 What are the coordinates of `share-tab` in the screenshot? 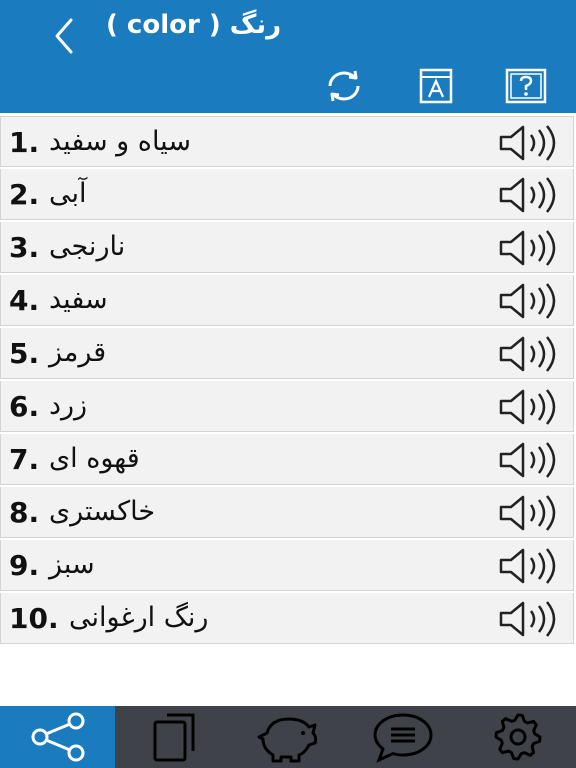 It's located at (57, 737).